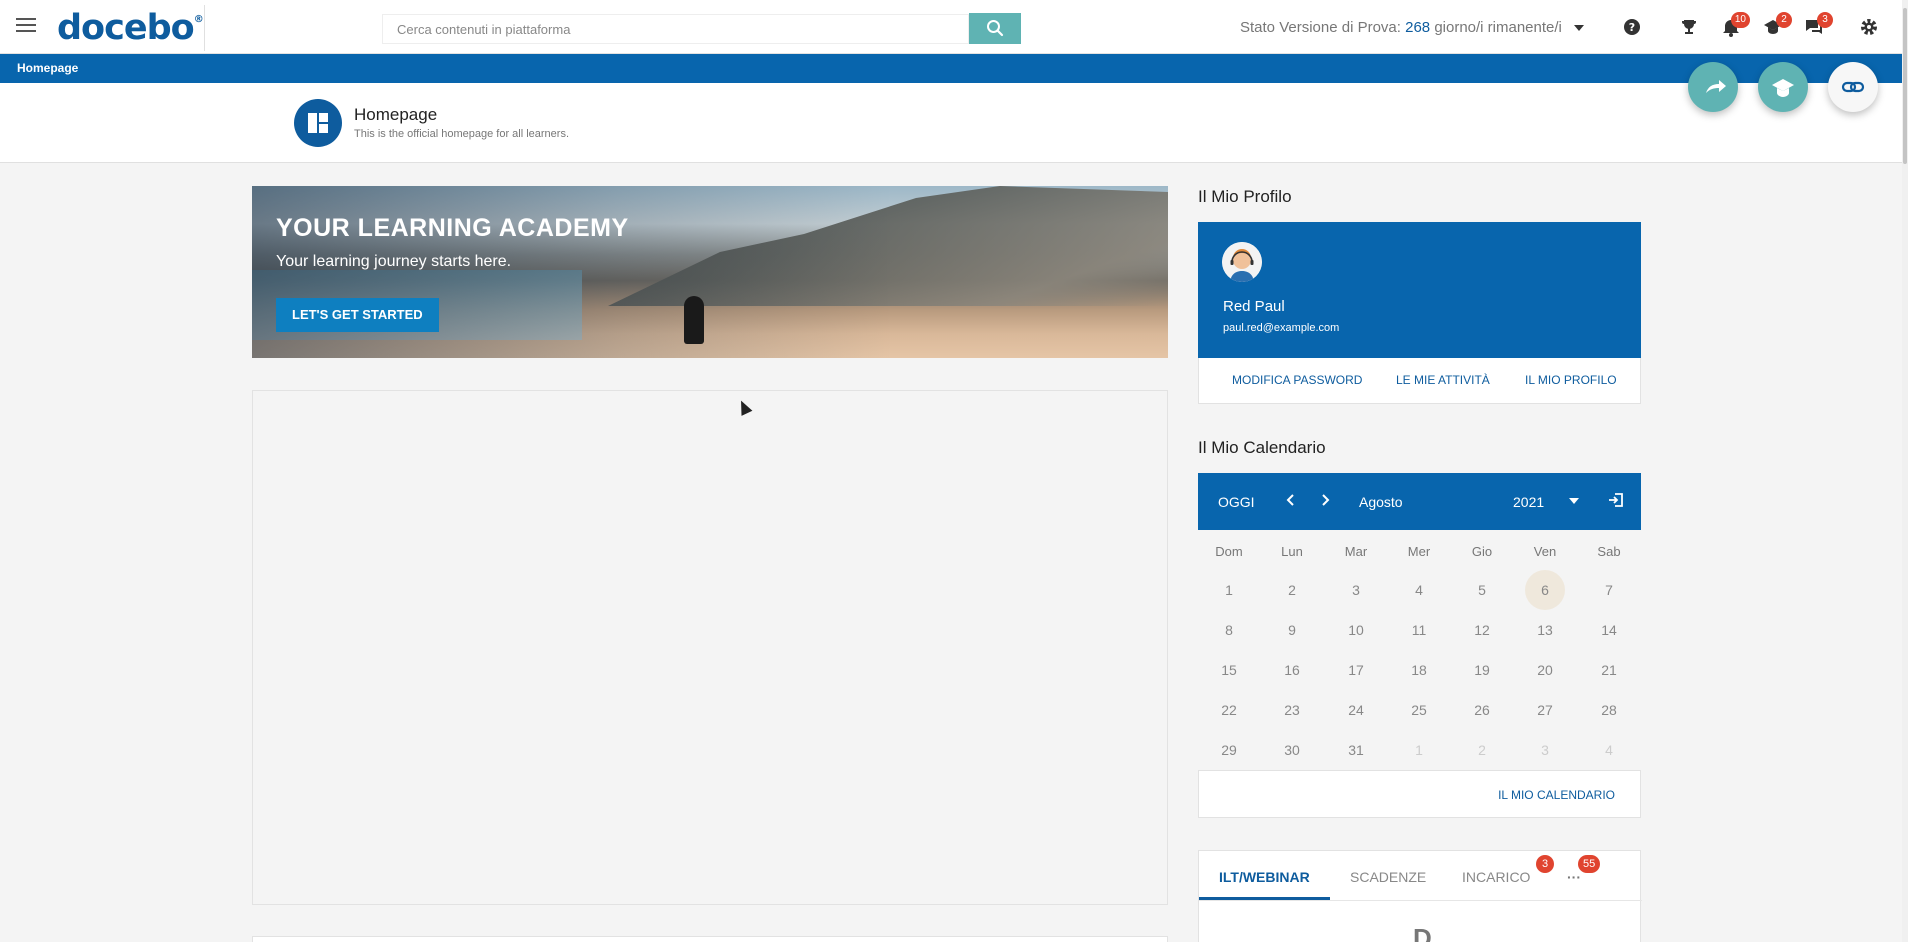 This screenshot has height=942, width=1908. I want to click on calendar-day: 28, so click(1609, 710).